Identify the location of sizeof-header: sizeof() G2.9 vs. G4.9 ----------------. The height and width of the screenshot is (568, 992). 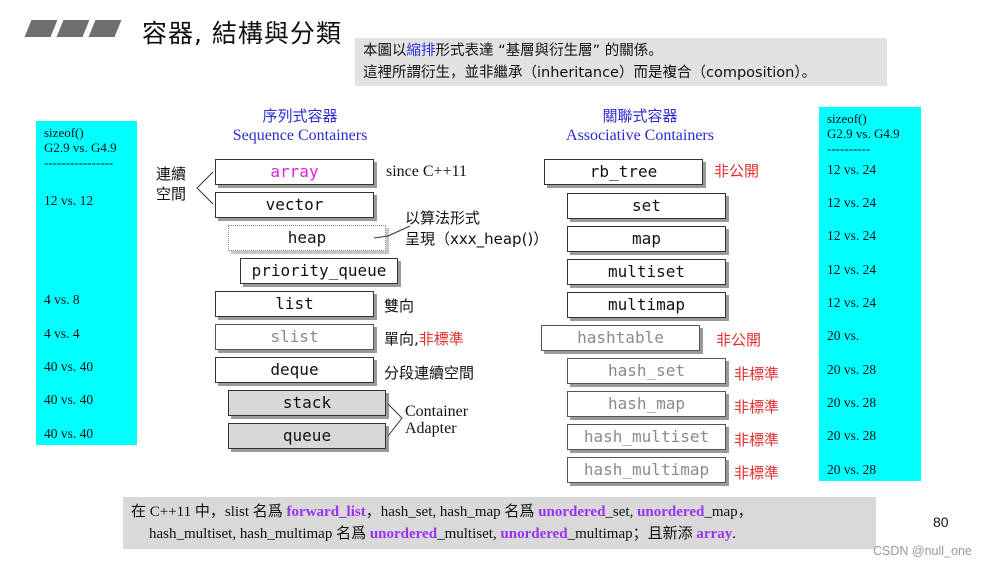
(86, 145).